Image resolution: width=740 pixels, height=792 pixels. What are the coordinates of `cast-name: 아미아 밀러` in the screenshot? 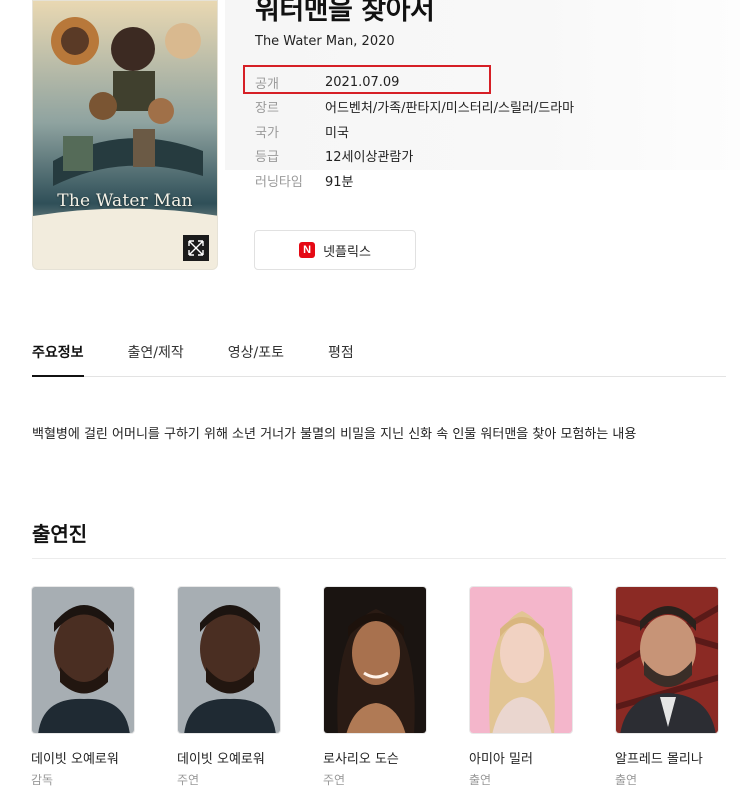 It's located at (521, 757).